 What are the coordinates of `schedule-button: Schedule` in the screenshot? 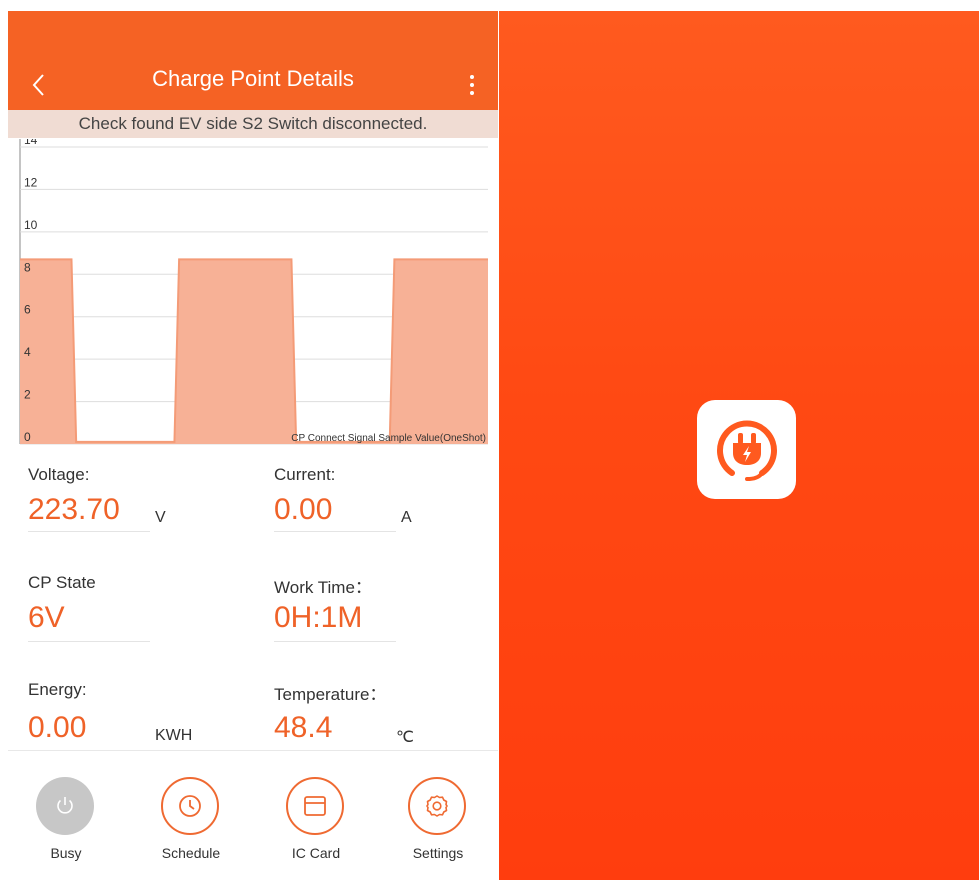 It's located at (191, 828).